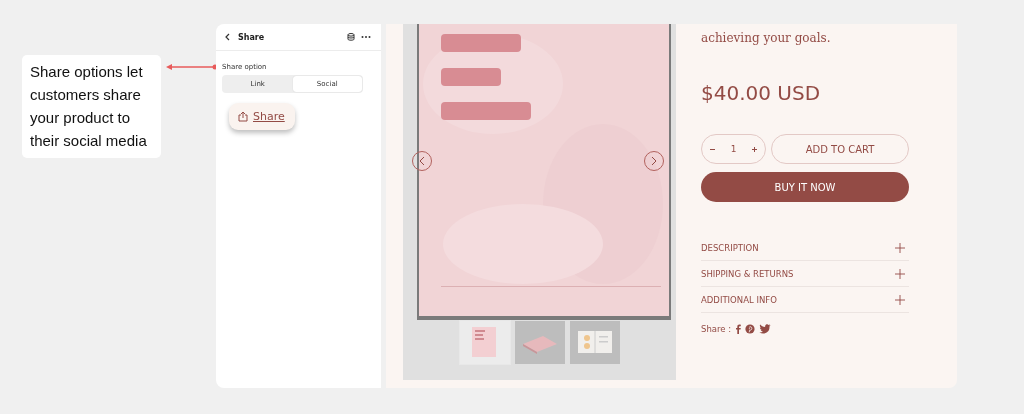 The image size is (1024, 414). Describe the element at coordinates (228, 37) in the screenshot. I see `back-icon` at that location.